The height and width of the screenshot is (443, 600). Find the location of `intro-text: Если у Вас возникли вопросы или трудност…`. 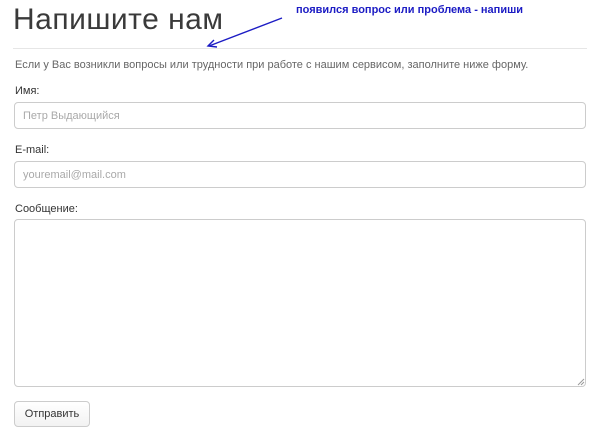

intro-text: Если у Вас возникли вопросы или трудност… is located at coordinates (272, 65).